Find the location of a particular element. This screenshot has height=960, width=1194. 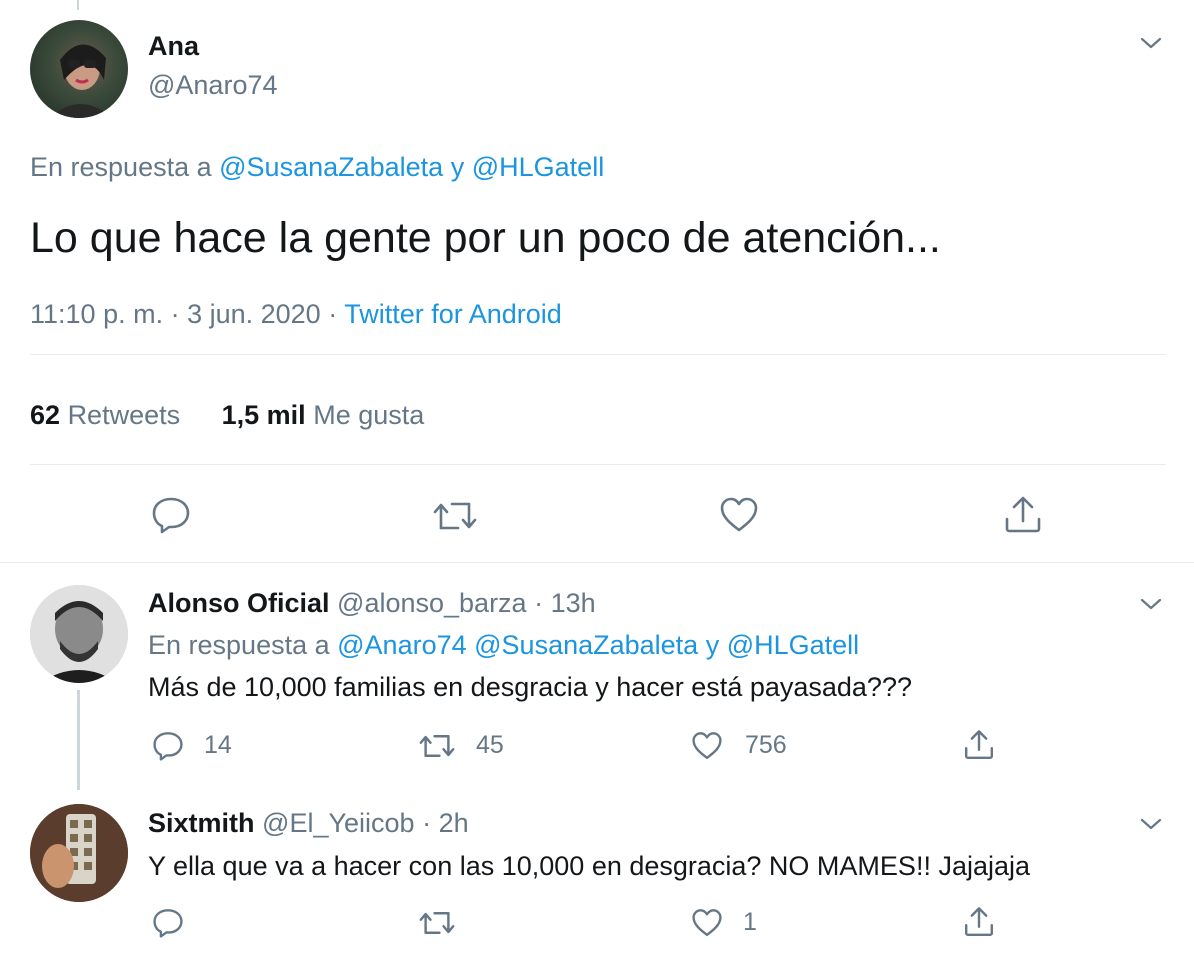

reply-header: Alonso Oficial @alonso_barza · 13h is located at coordinates (372, 603).